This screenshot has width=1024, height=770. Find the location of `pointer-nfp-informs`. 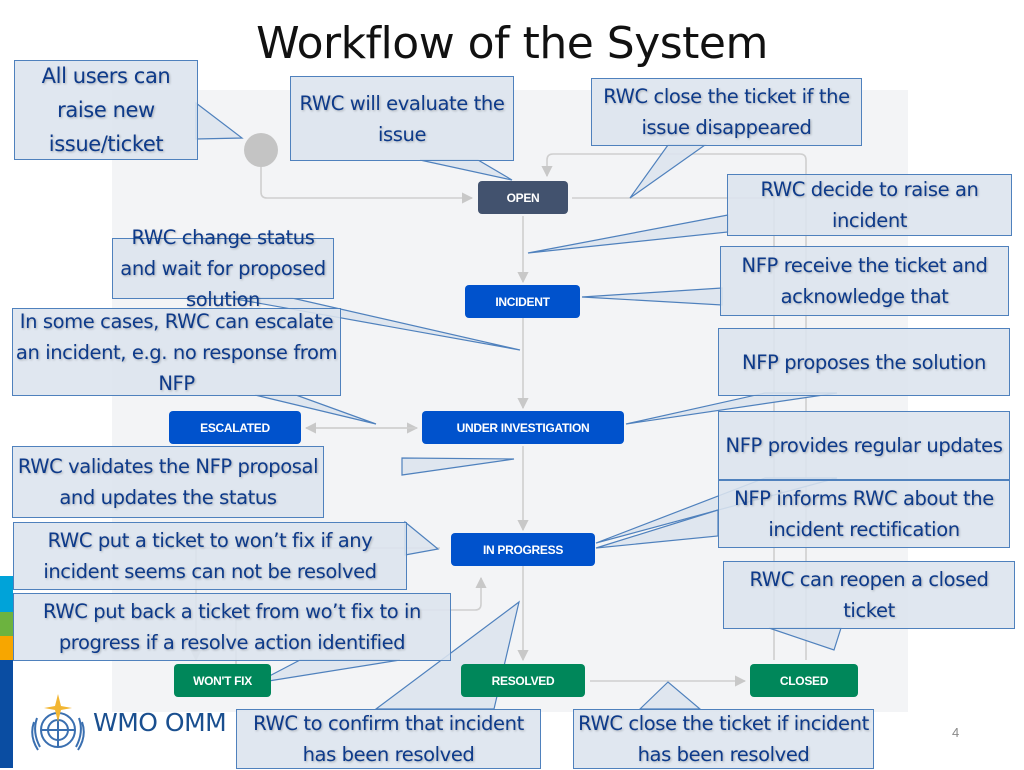

pointer-nfp-informs is located at coordinates (657, 529).